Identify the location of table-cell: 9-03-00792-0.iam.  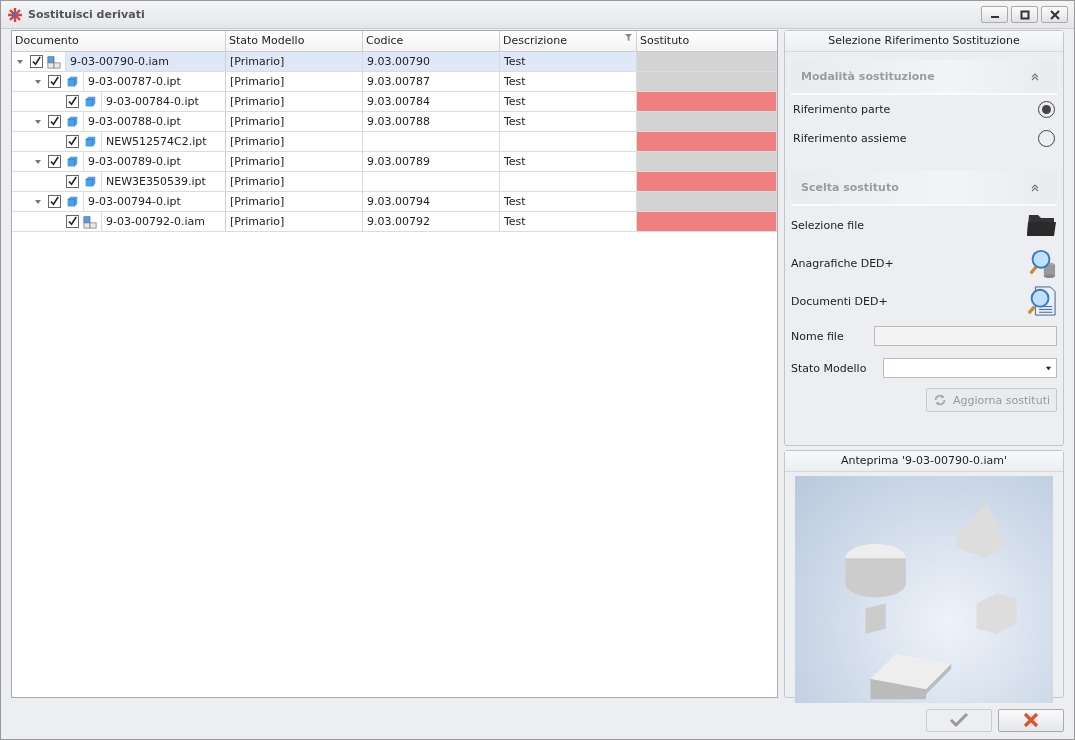
(163, 221).